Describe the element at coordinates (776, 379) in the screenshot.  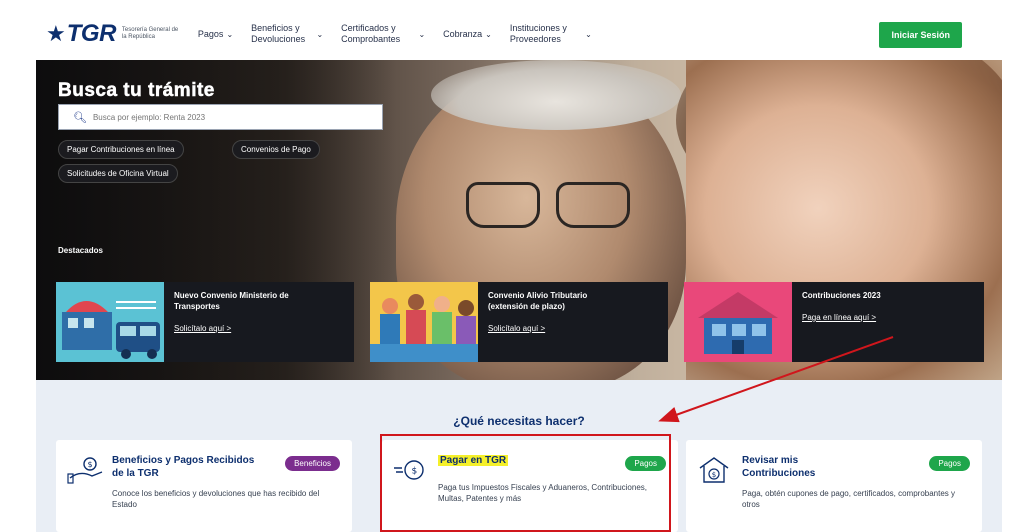
I see `annotation-arrow` at that location.